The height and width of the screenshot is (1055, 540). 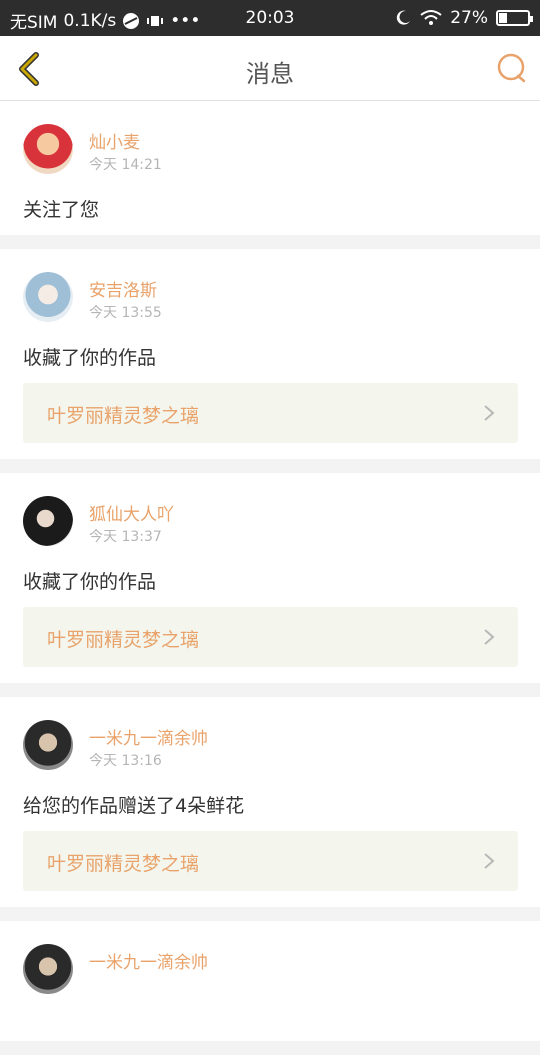 I want to click on username: 安吉洛斯, so click(x=123, y=288).